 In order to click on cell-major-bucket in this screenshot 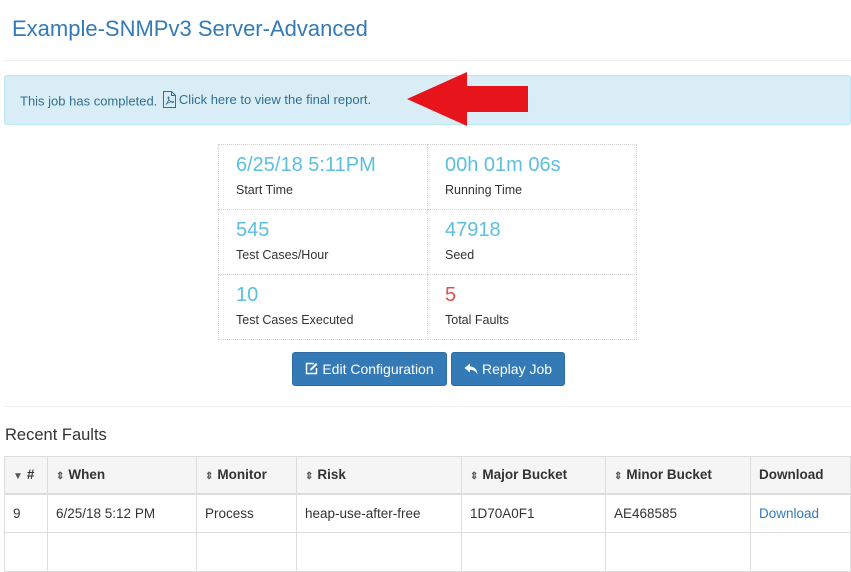, I will do `click(533, 552)`.